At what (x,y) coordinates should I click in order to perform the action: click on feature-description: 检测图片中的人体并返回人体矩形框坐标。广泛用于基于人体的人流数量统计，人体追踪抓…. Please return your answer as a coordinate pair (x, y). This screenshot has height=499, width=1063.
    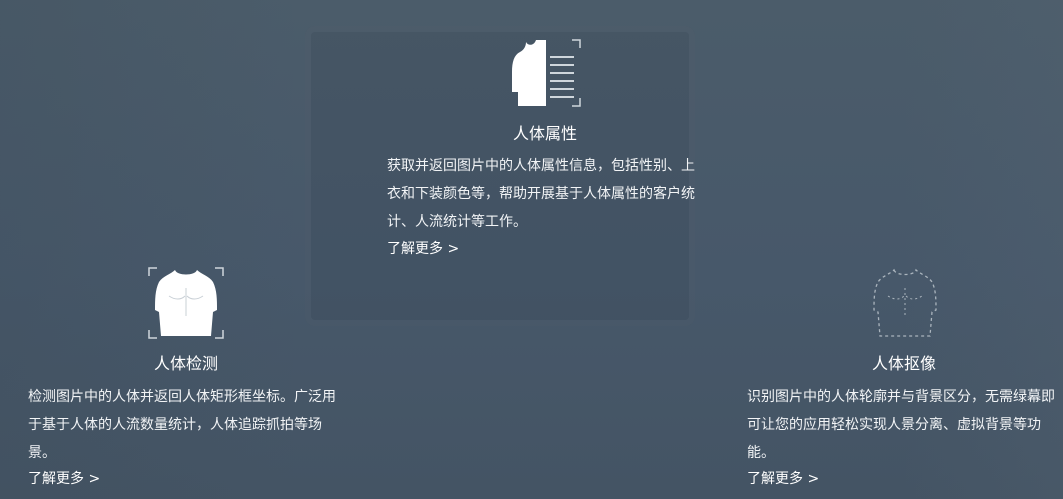
    Looking at the image, I should click on (182, 425).